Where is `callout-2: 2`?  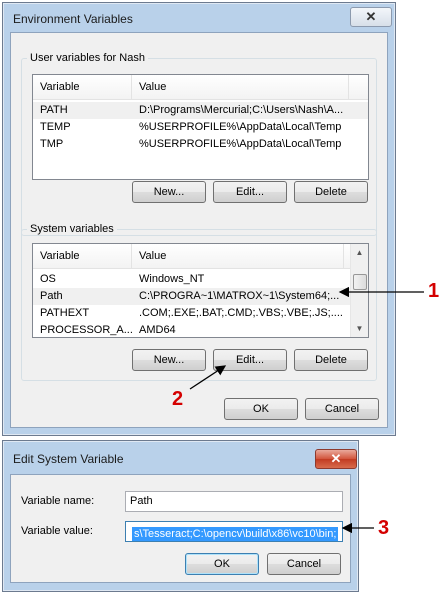 callout-2: 2 is located at coordinates (178, 399).